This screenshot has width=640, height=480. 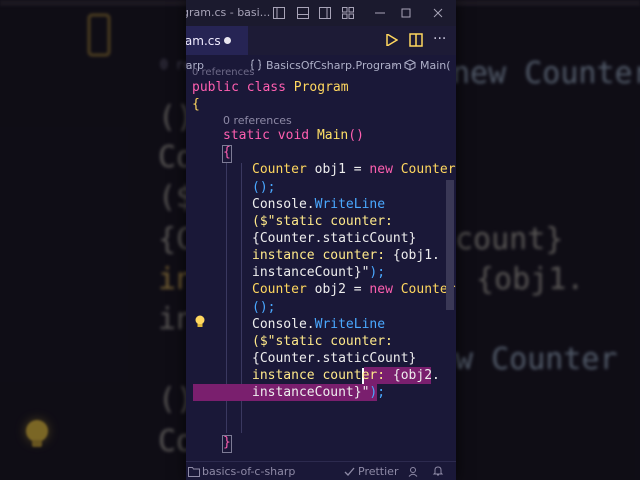 What do you see at coordinates (380, 13) in the screenshot?
I see `minimize-icon` at bounding box center [380, 13].